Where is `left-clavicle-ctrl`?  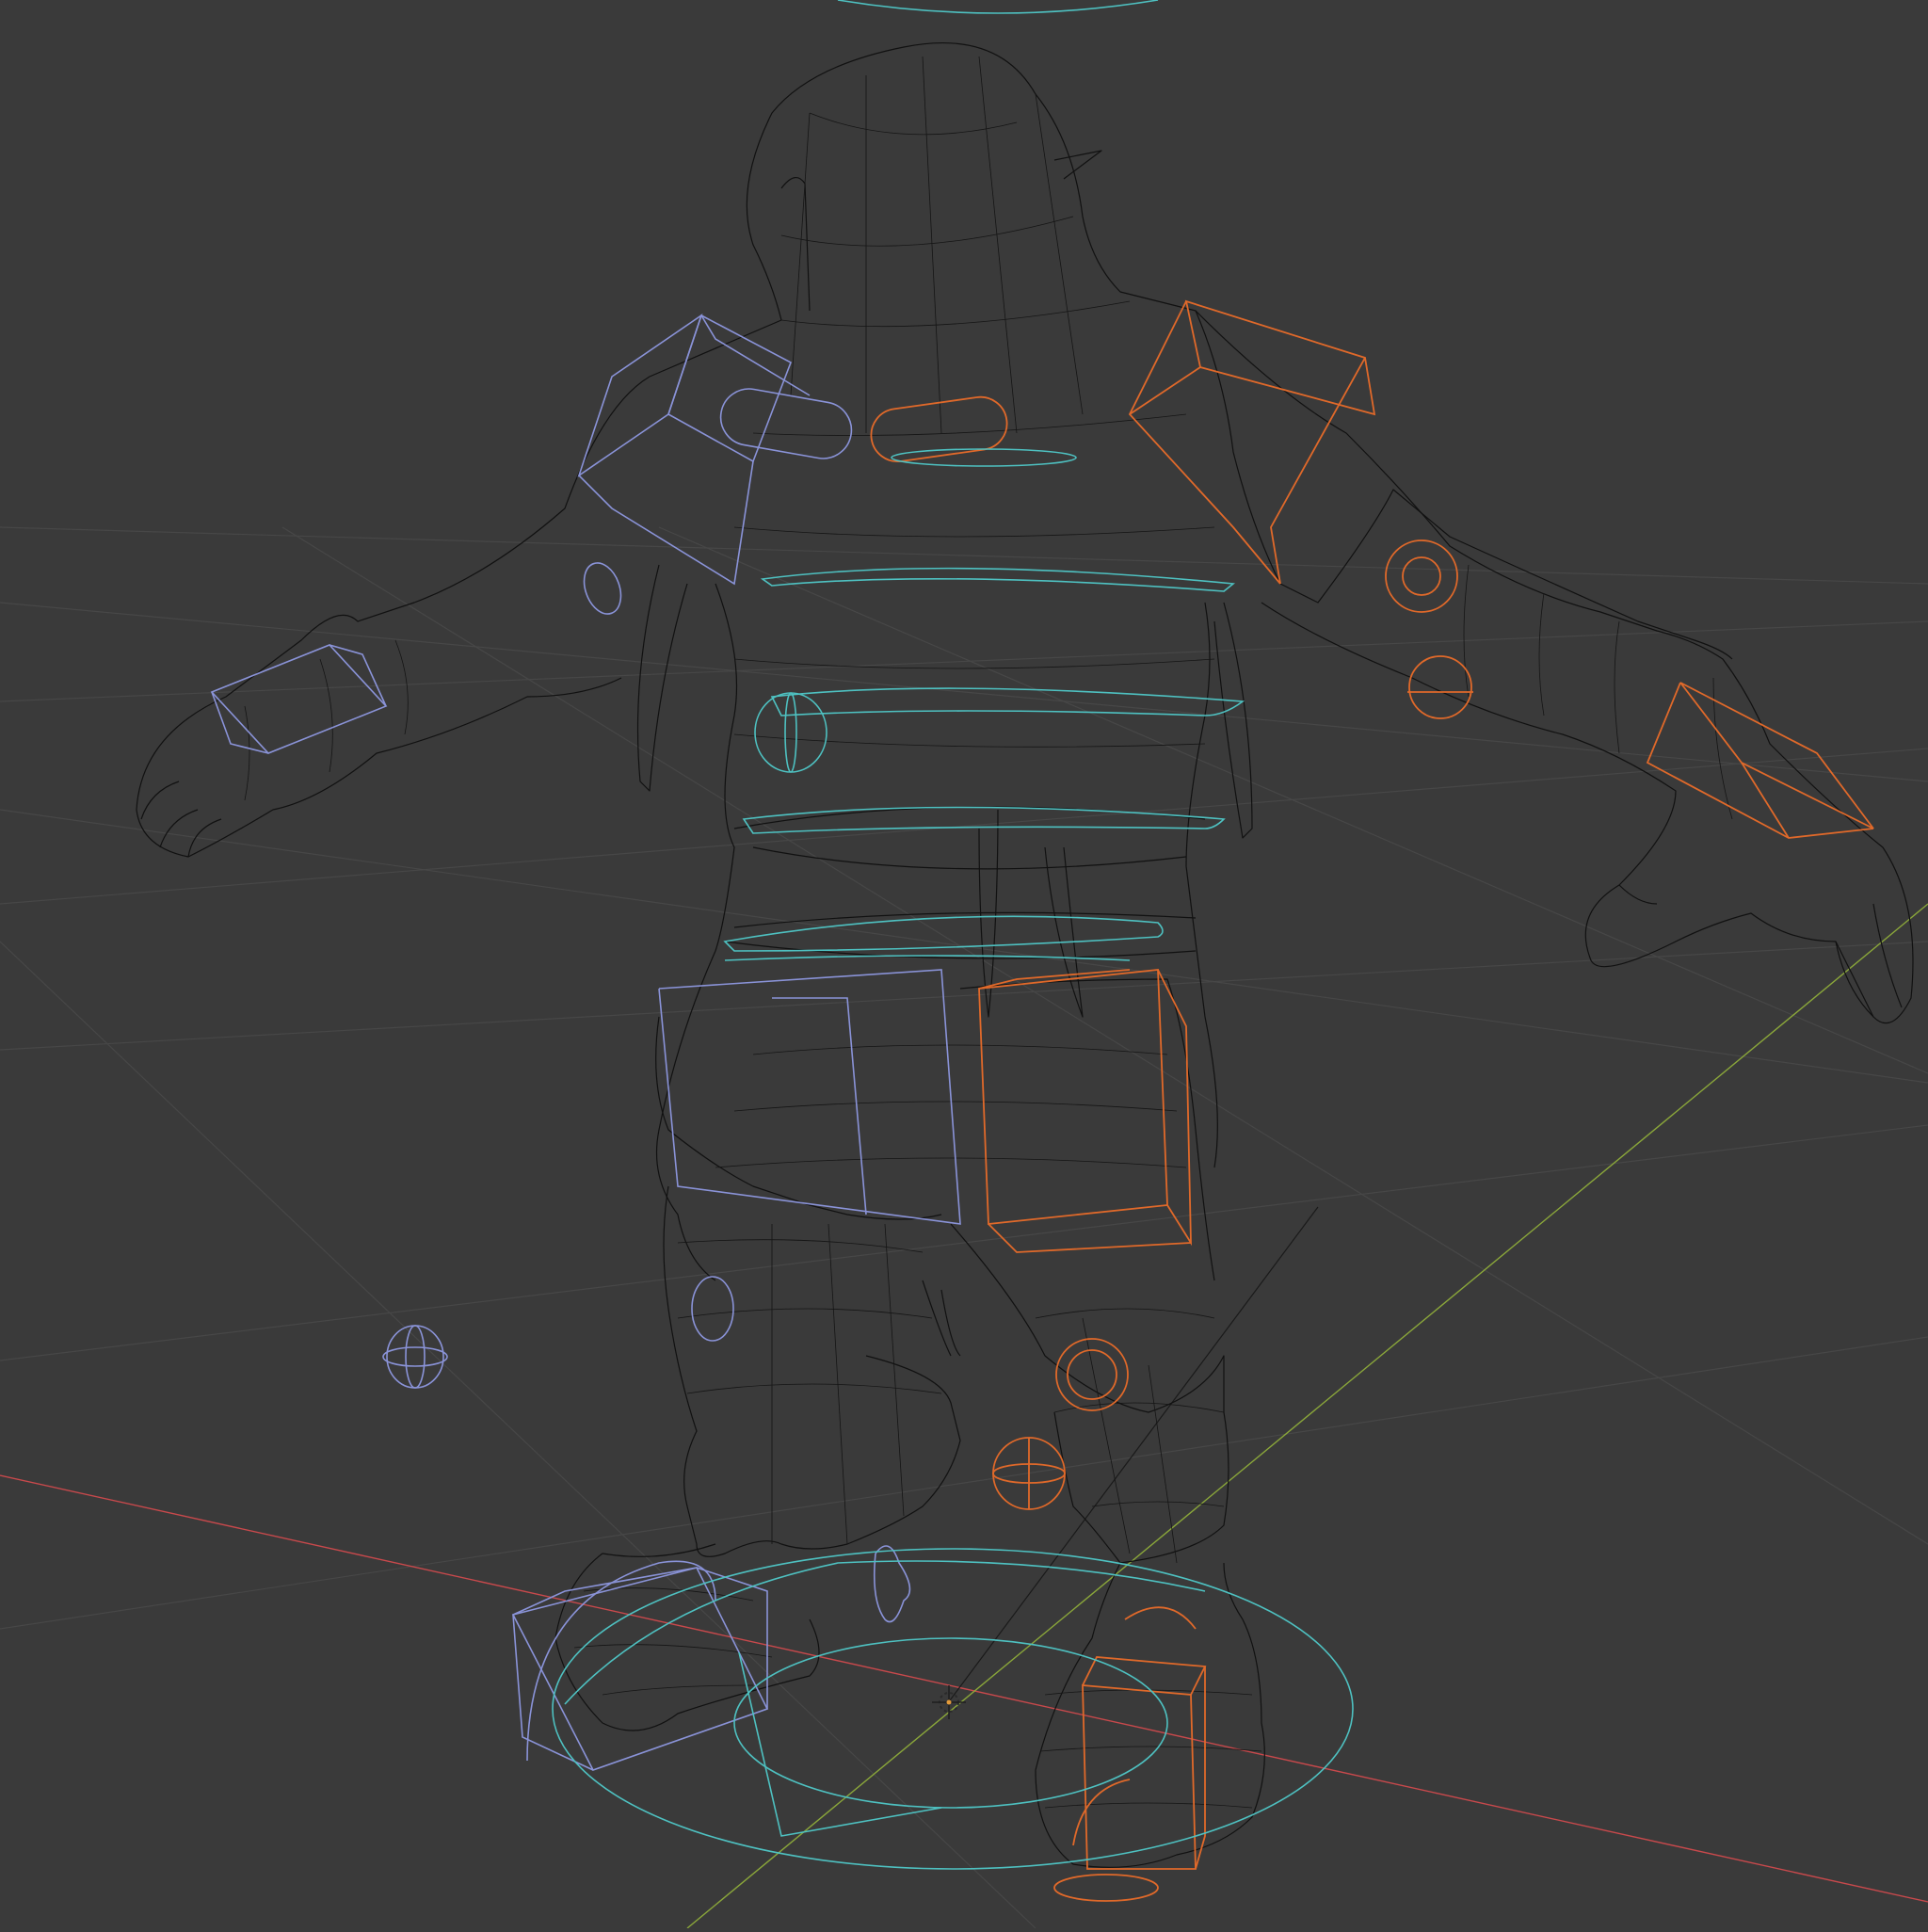
left-clavicle-ctrl is located at coordinates (786, 423).